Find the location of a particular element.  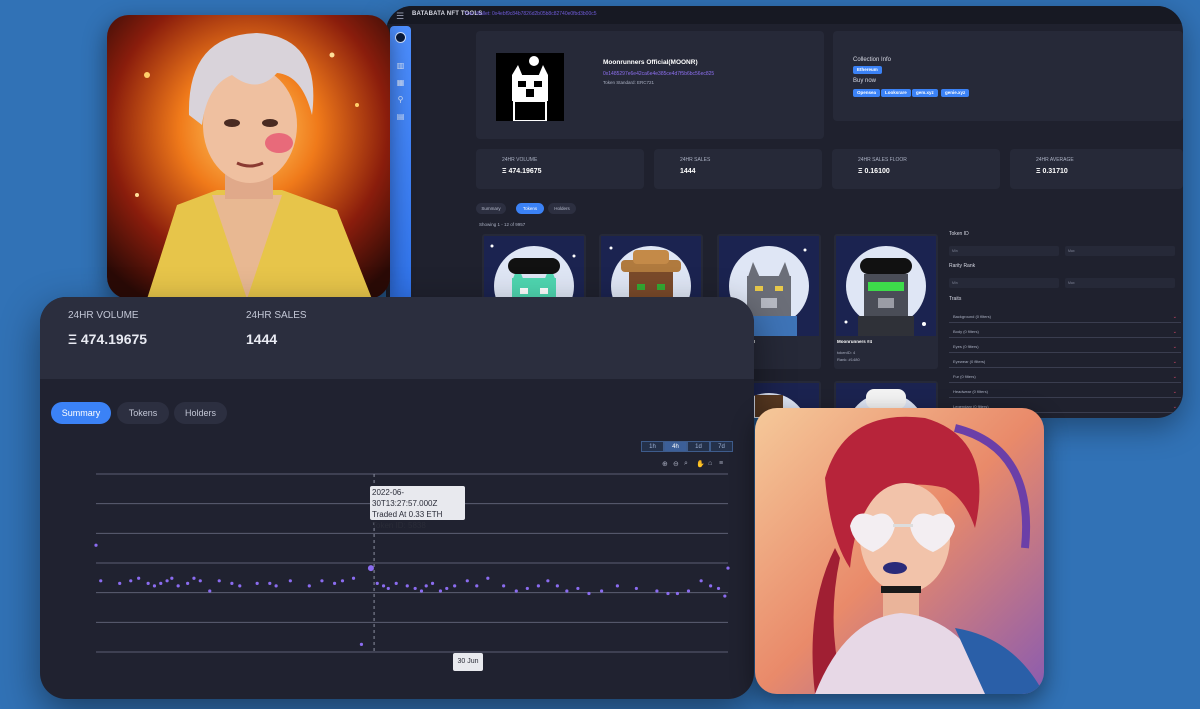

trait-filter-row: Background (0 filters) ⌄ is located at coordinates (1065, 317).